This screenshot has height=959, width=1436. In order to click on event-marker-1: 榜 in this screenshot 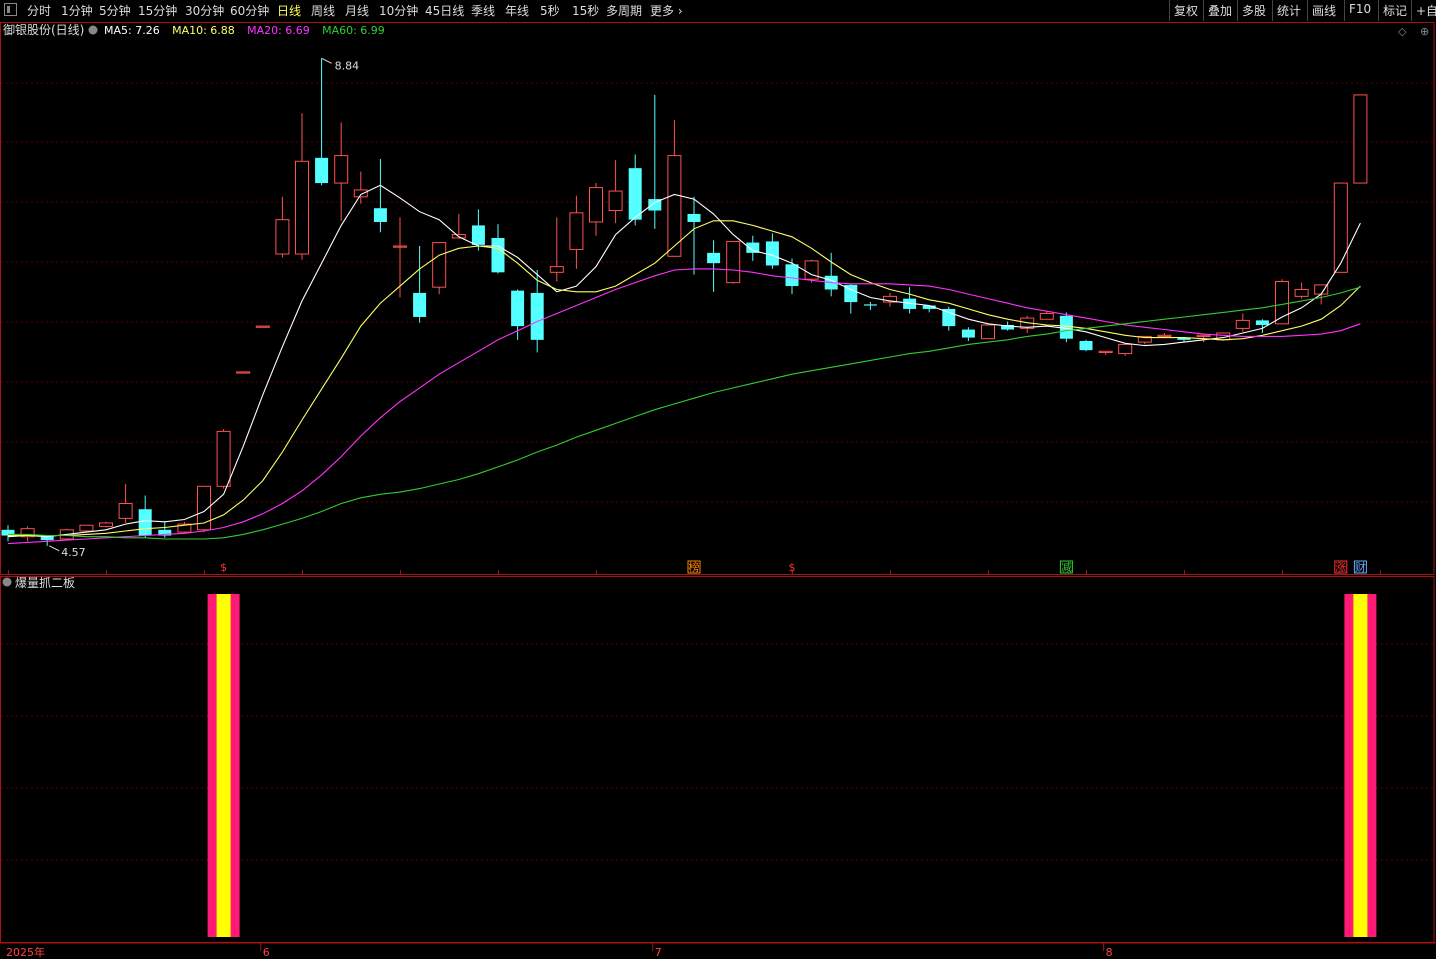, I will do `click(694, 567)`.